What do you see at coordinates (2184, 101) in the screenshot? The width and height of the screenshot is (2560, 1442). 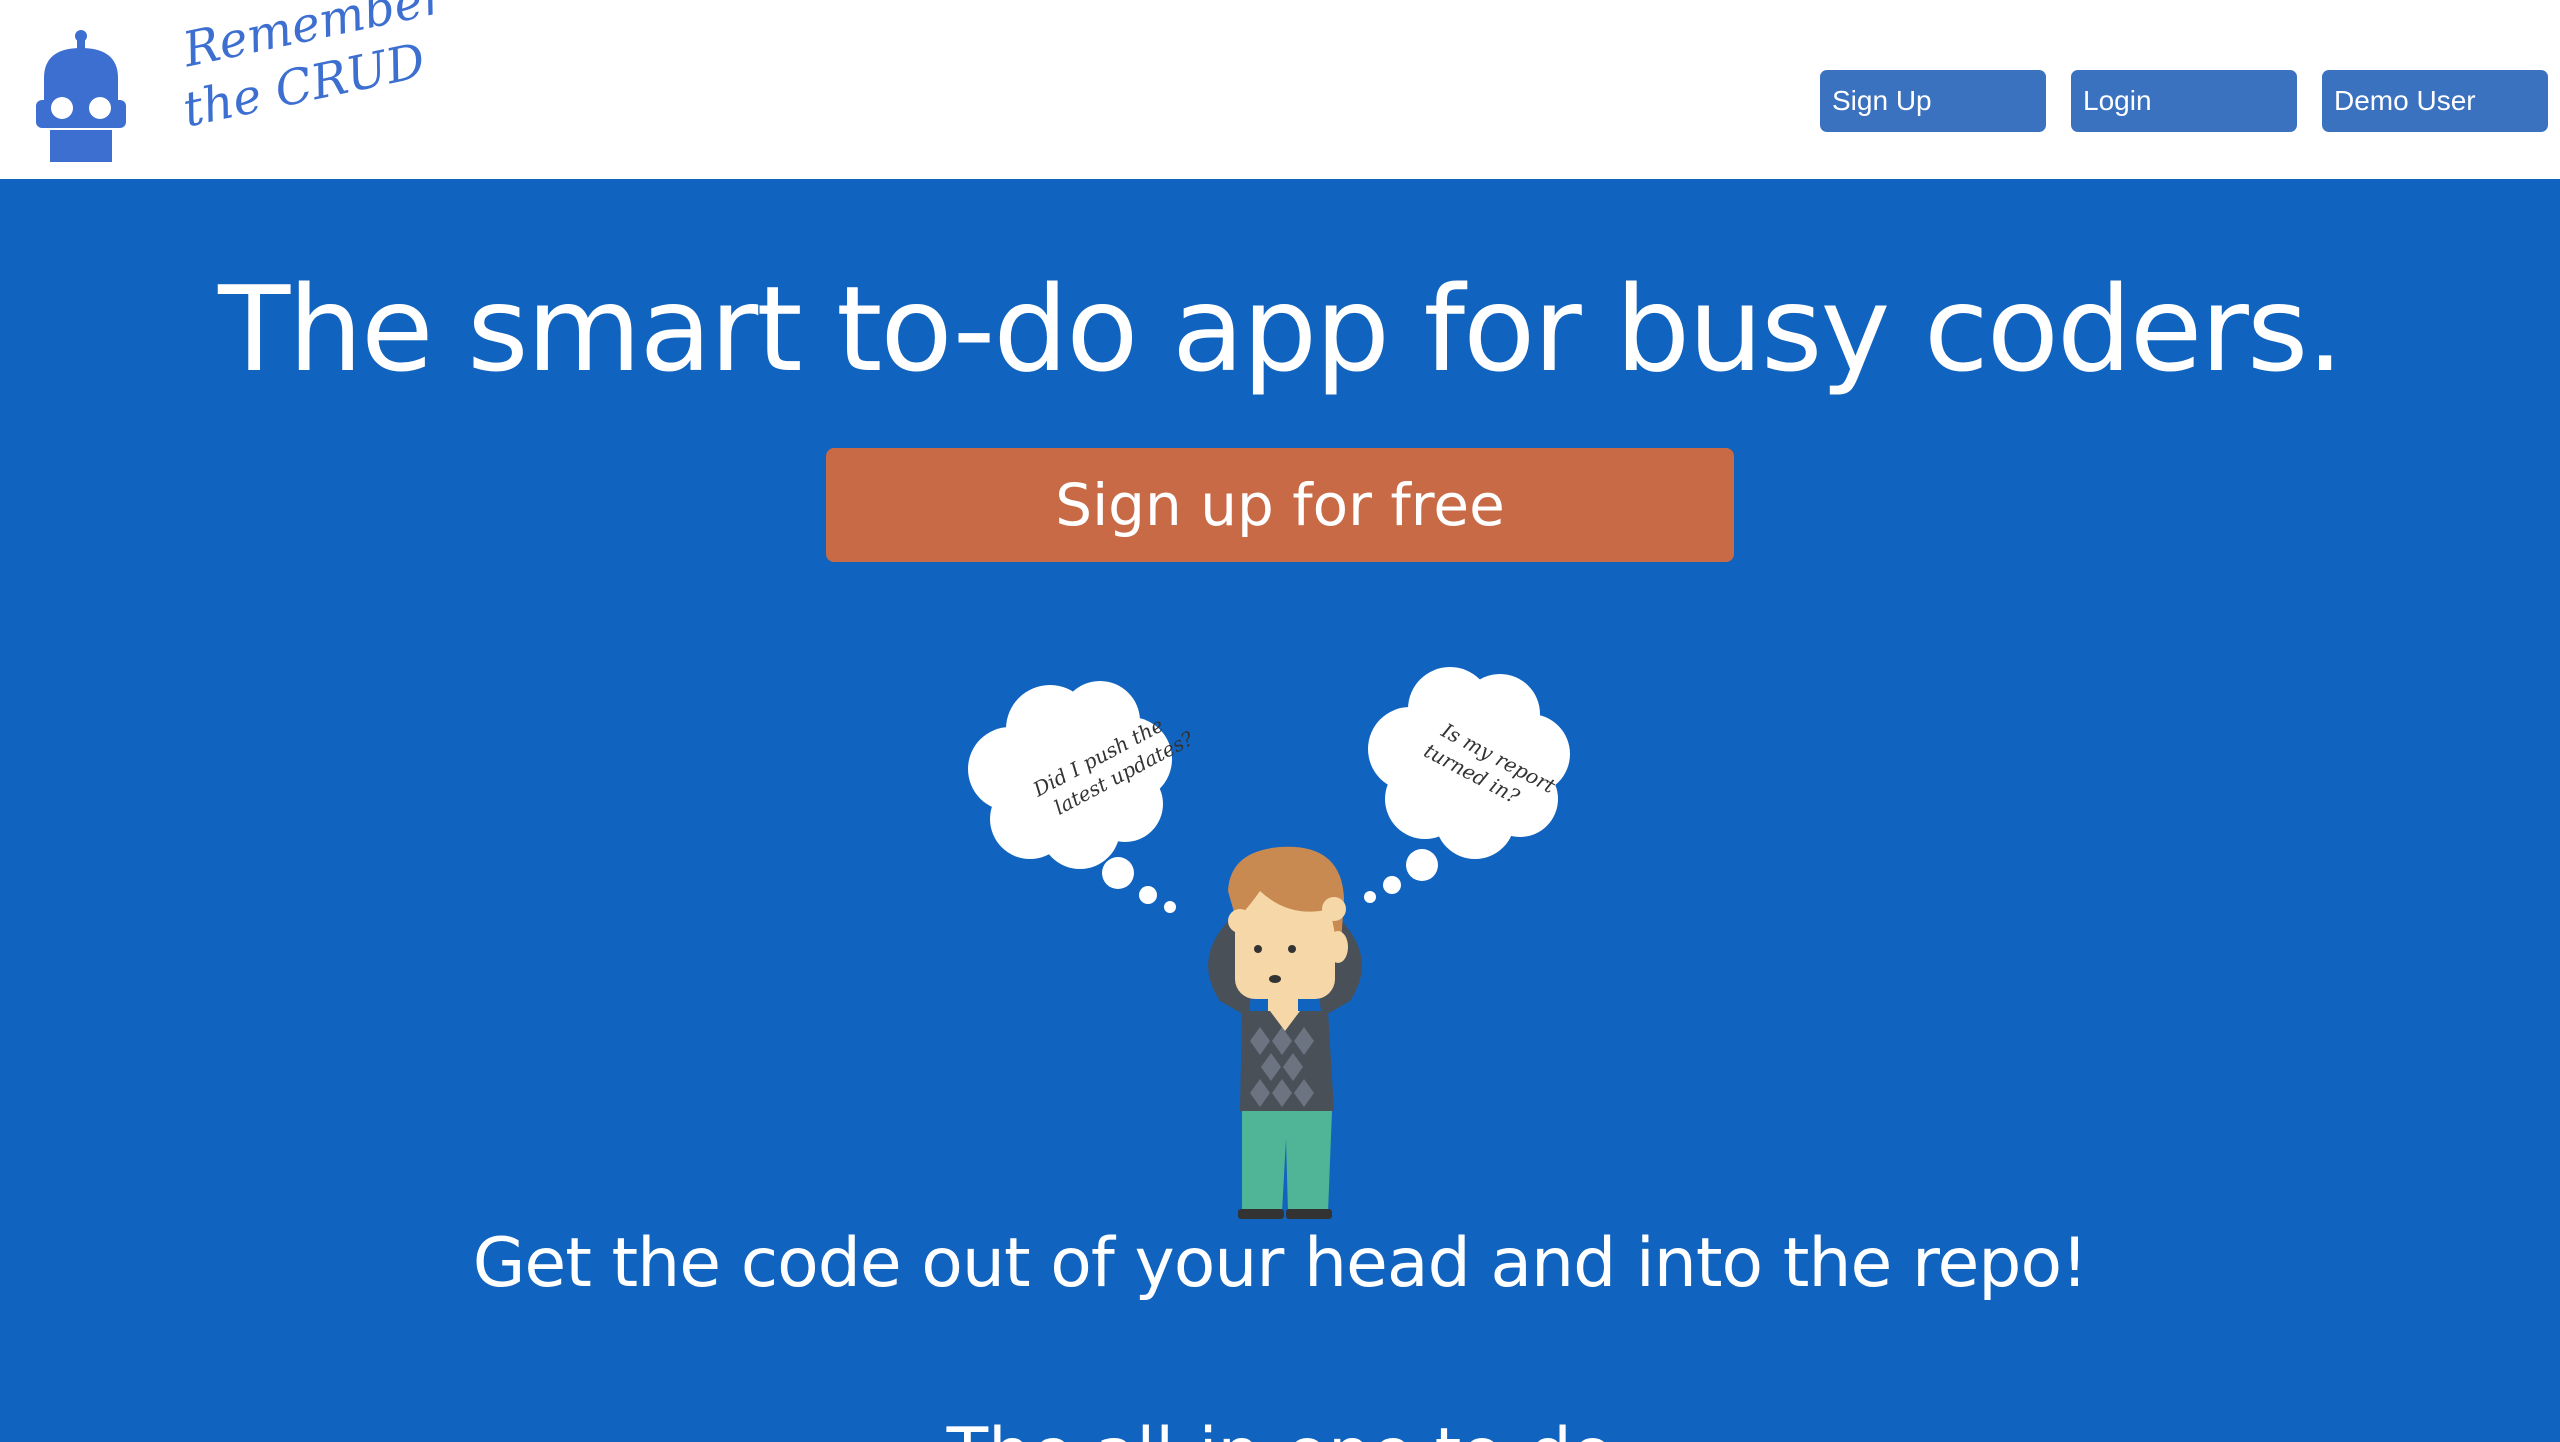 I see `login-button: Login` at bounding box center [2184, 101].